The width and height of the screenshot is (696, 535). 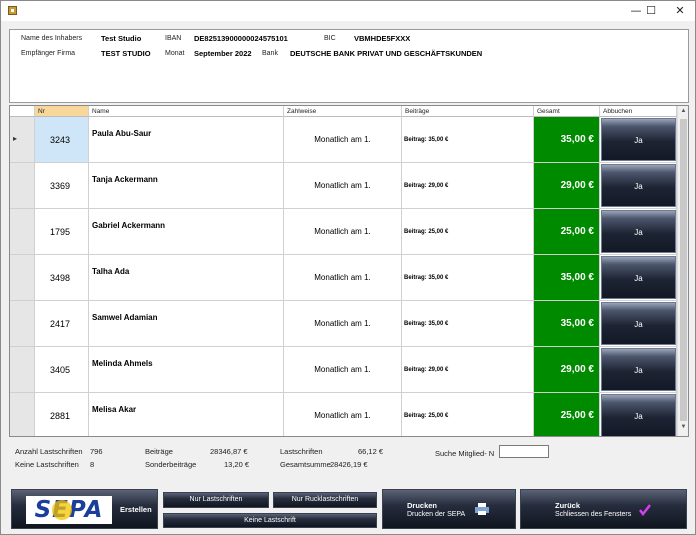 What do you see at coordinates (683, 427) in the screenshot?
I see `scroll-down-arrow-icon: ▼` at bounding box center [683, 427].